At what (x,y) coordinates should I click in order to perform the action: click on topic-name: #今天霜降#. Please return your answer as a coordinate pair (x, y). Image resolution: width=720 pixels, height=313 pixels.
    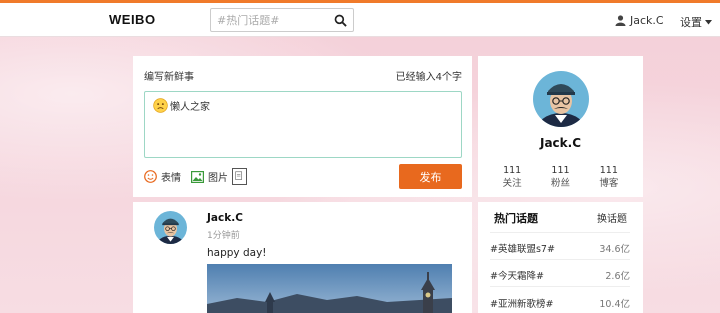
    Looking at the image, I should click on (517, 276).